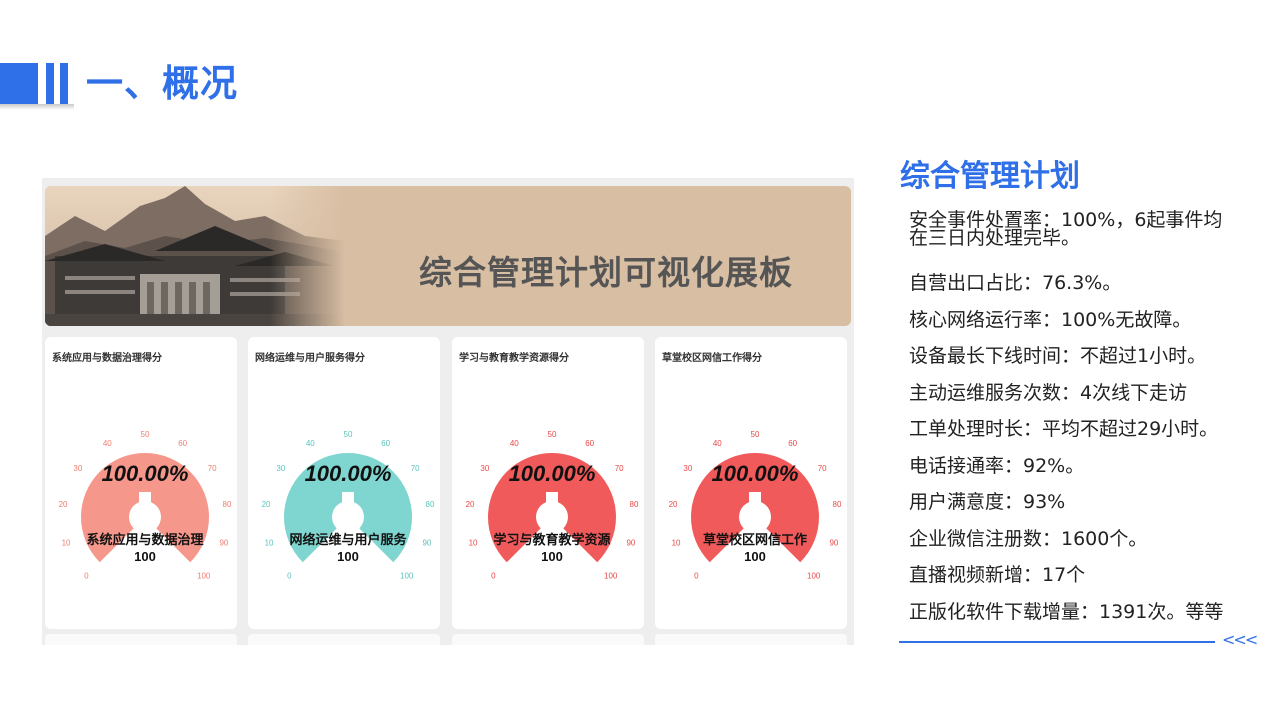 The image size is (1280, 720). What do you see at coordinates (1066, 611) in the screenshot?
I see `metric-item: 正版化软件下载增量：1391次。等等` at bounding box center [1066, 611].